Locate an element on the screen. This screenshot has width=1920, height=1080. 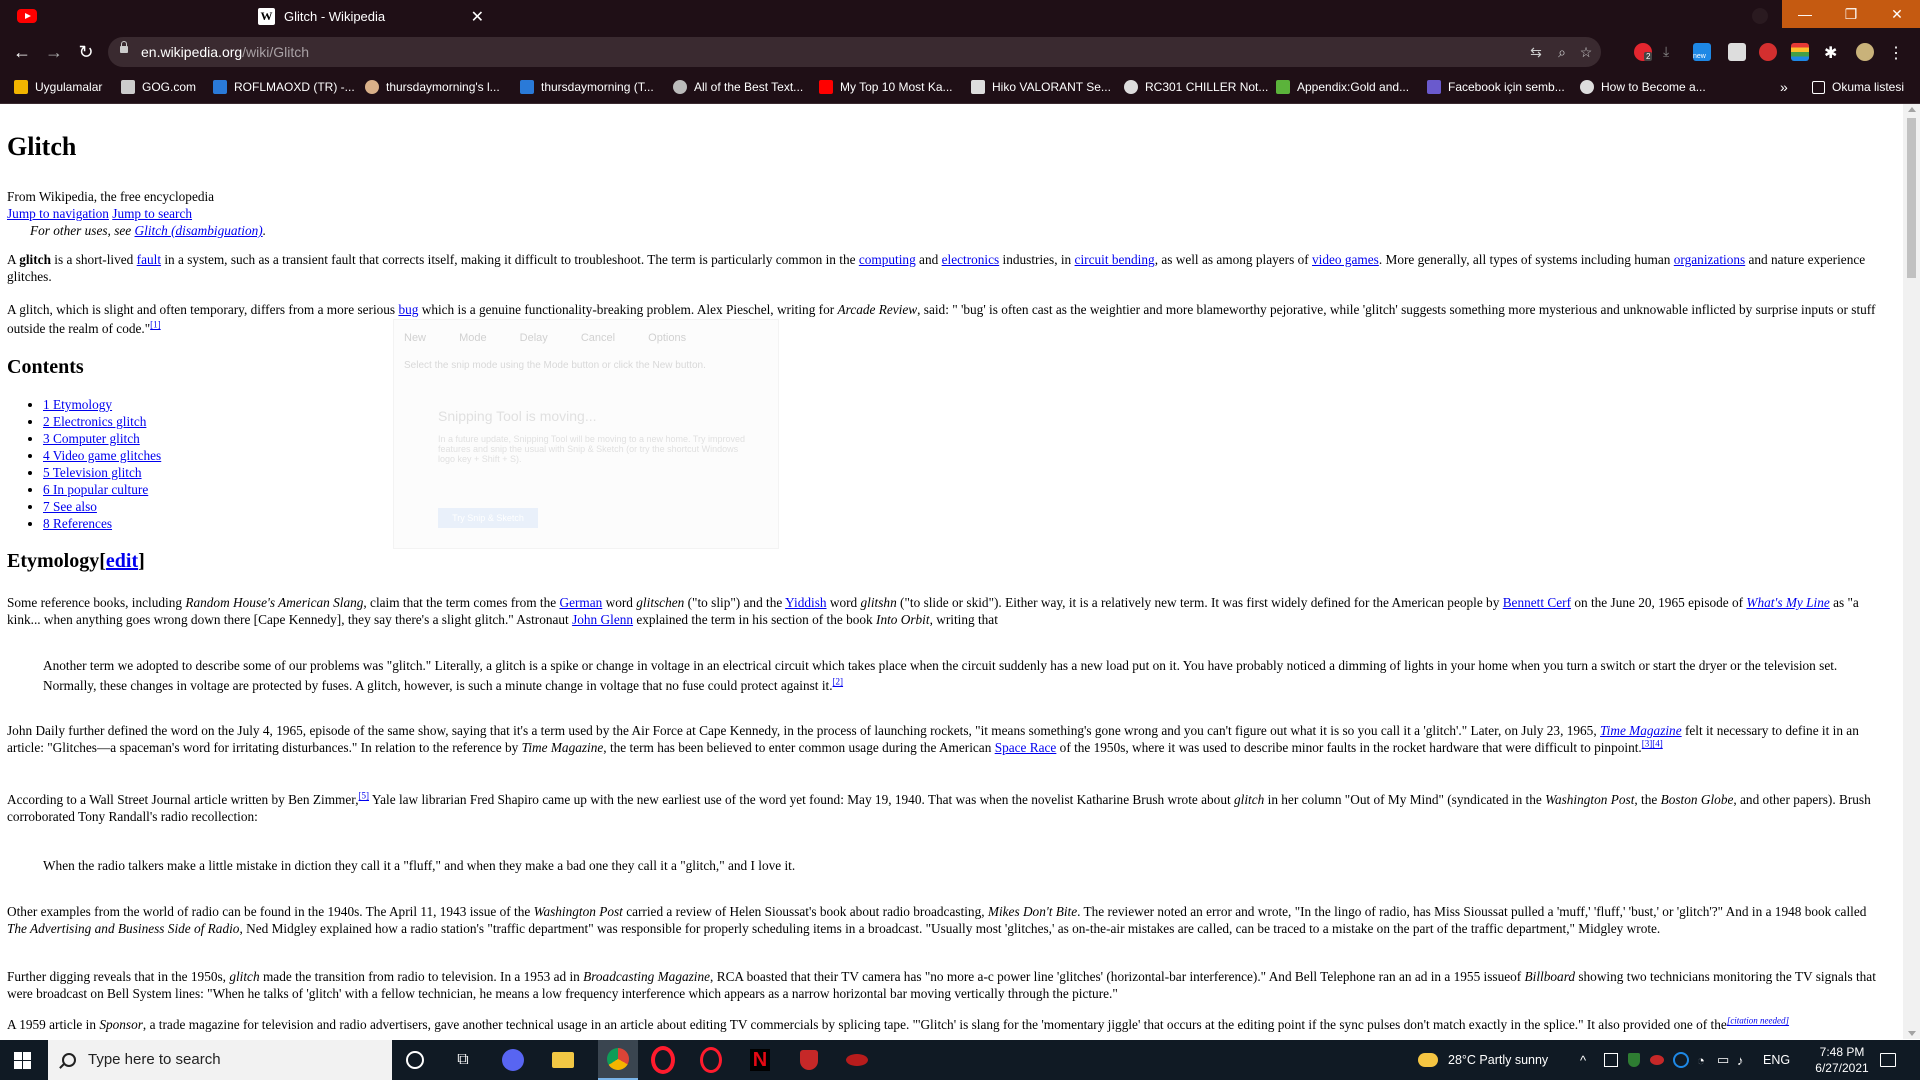
close-window-button: ✕ is located at coordinates (1897, 14).